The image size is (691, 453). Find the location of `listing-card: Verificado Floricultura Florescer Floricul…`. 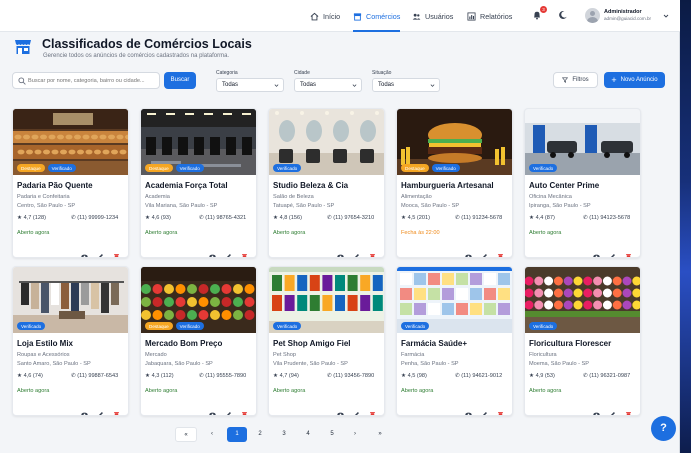

listing-card: Verificado Floricultura Florescer Floricul… is located at coordinates (582, 341).